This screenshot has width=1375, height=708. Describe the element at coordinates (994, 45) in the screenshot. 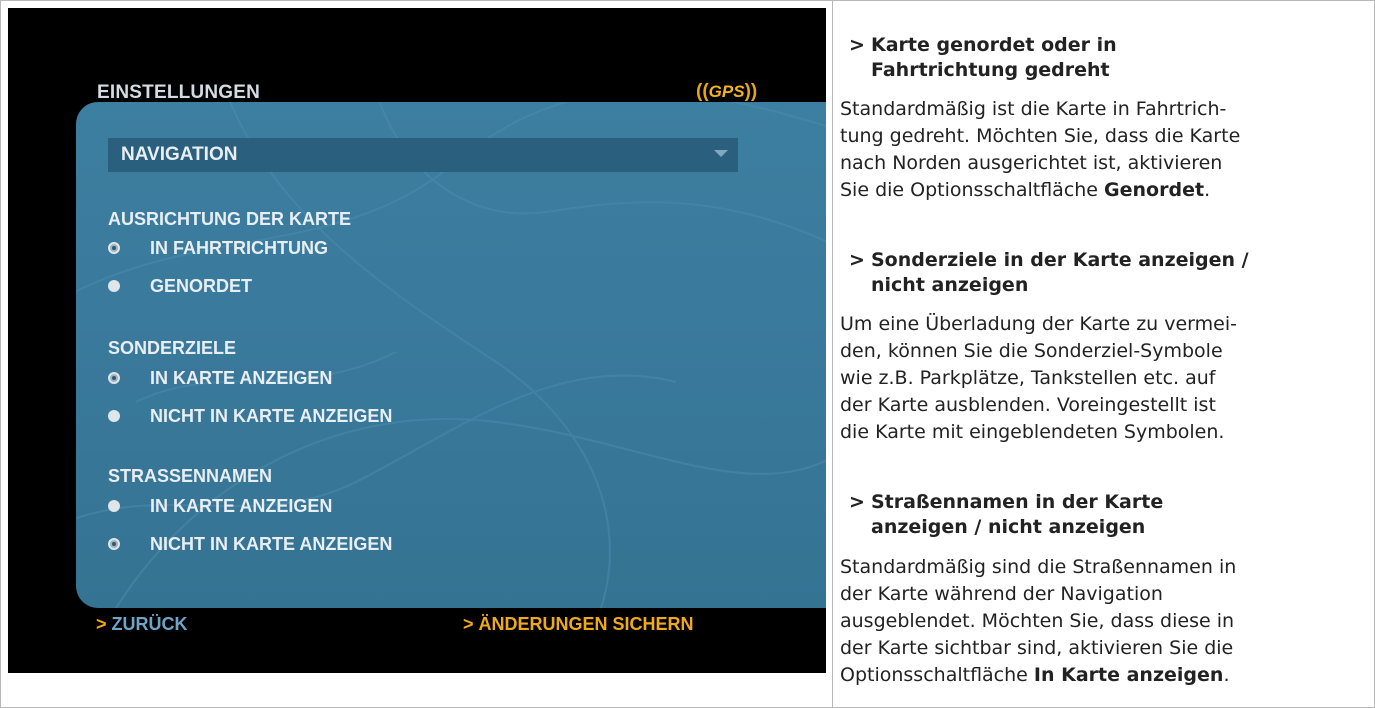

I see `heading-line: Karte genordet oder in` at that location.